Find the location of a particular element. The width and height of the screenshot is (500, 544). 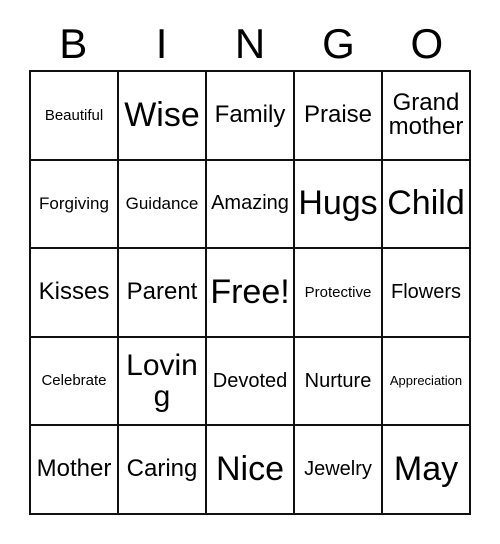

bingo-cell-label: Protective is located at coordinates (338, 292).